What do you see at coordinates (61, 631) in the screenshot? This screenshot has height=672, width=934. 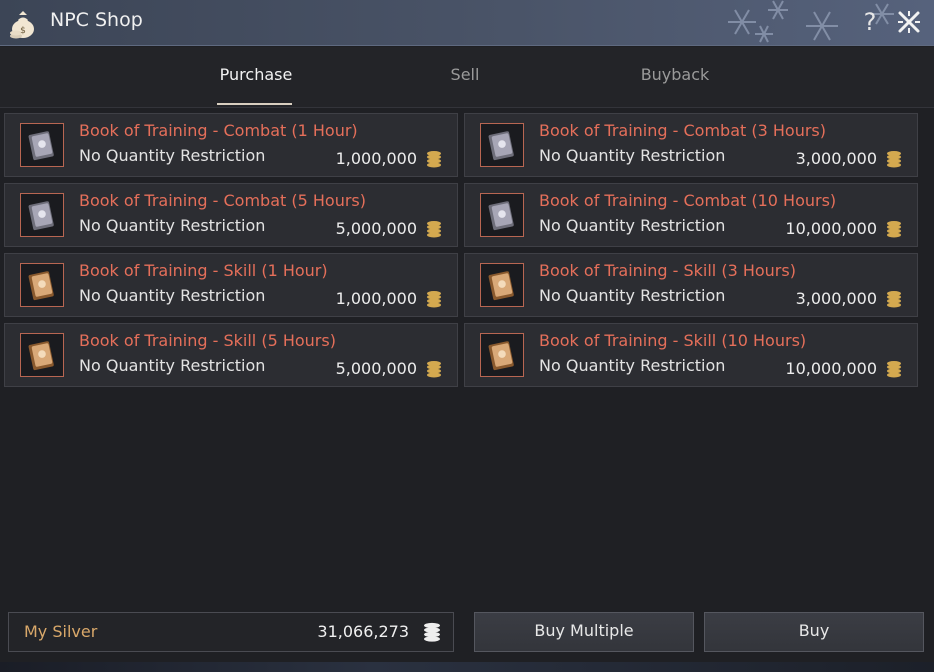 I see `my-silver-label: My Silver` at bounding box center [61, 631].